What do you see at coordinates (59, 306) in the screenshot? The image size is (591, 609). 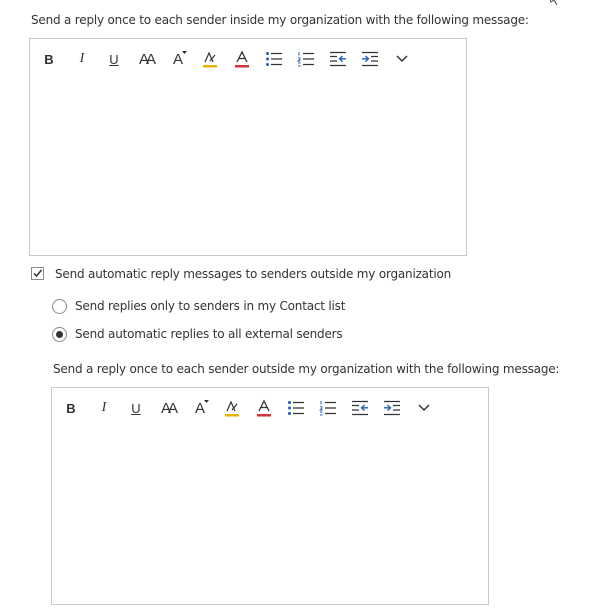 I see `radio-contacts-only` at bounding box center [59, 306].